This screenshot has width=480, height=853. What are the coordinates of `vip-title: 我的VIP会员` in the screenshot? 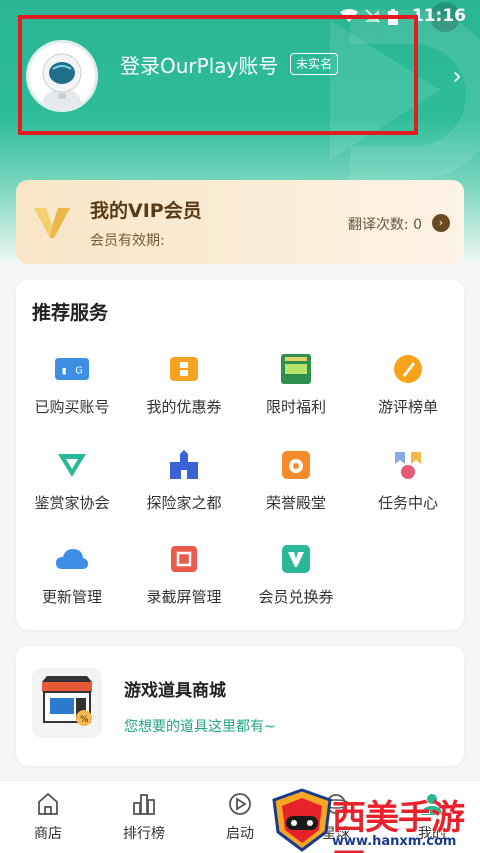 It's located at (146, 211).